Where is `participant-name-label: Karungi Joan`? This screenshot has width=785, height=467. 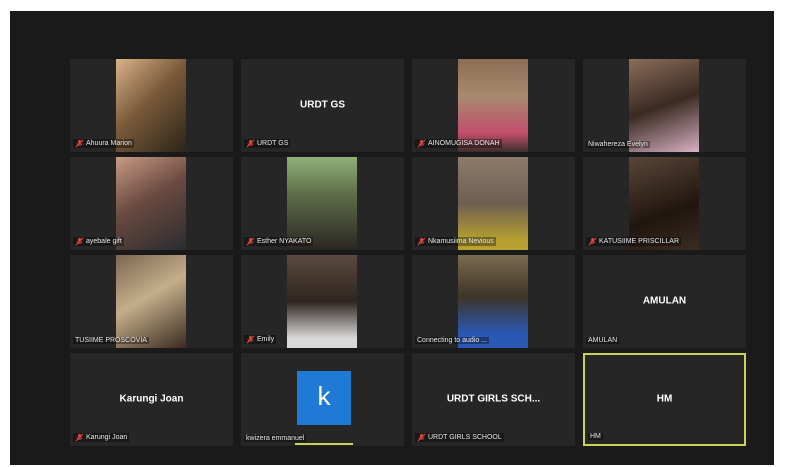
participant-name-label: Karungi Joan is located at coordinates (101, 437).